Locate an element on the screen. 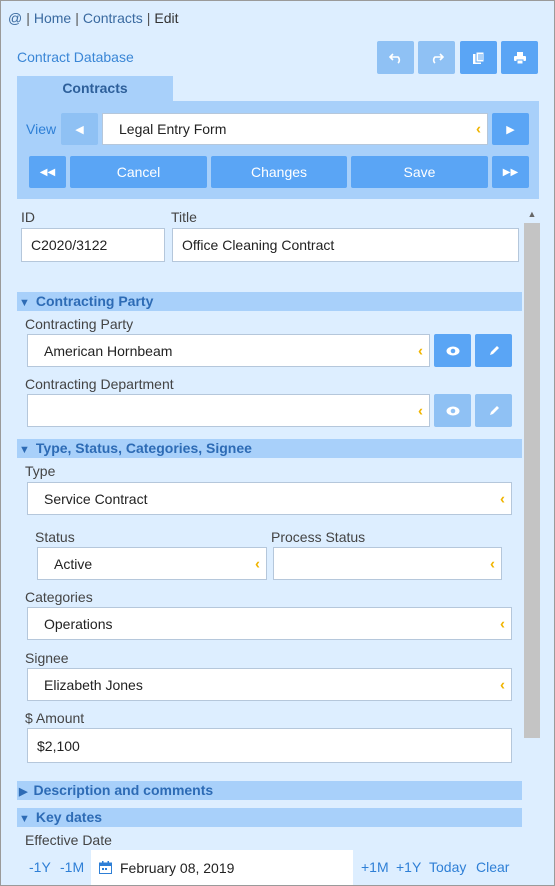  breadcrumb-home: Home is located at coordinates (52, 18).